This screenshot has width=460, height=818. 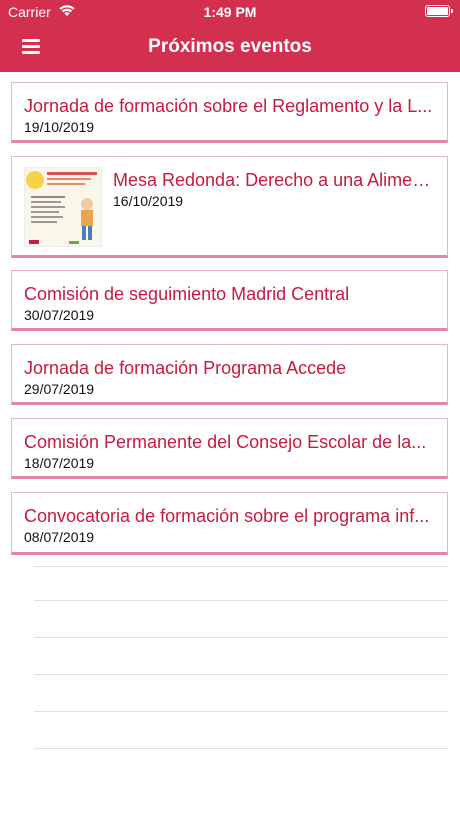 What do you see at coordinates (59, 463) in the screenshot?
I see `event-date: 18/07/2019` at bounding box center [59, 463].